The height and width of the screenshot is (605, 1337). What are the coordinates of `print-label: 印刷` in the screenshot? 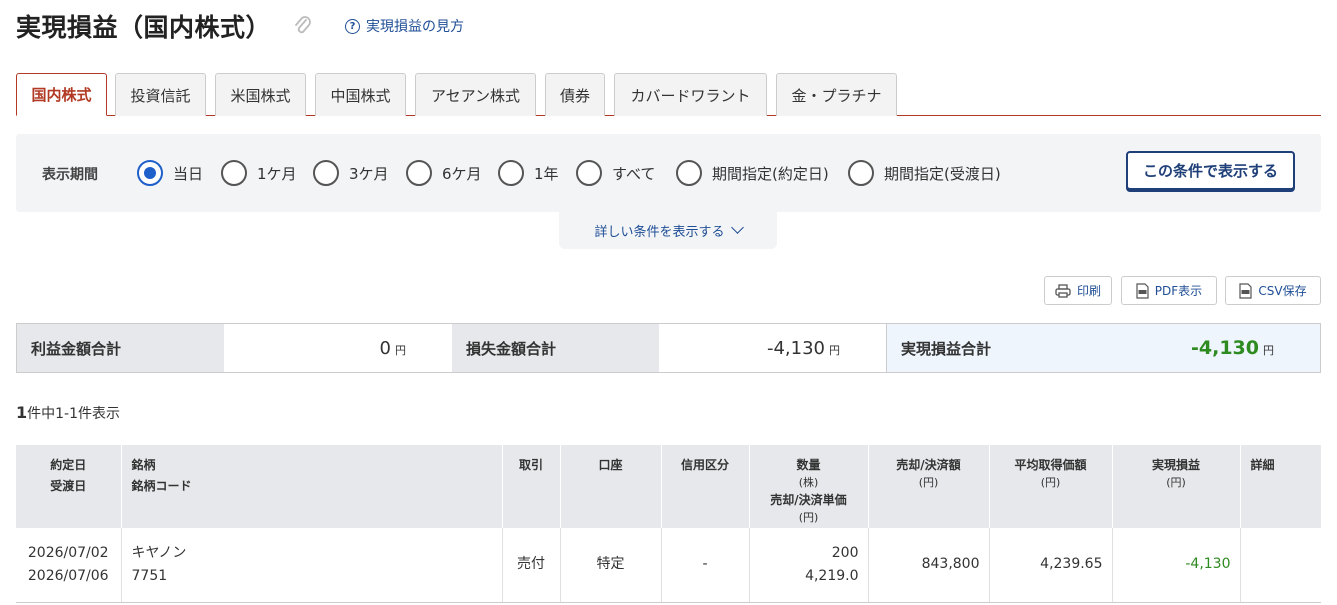 It's located at (1088, 291).